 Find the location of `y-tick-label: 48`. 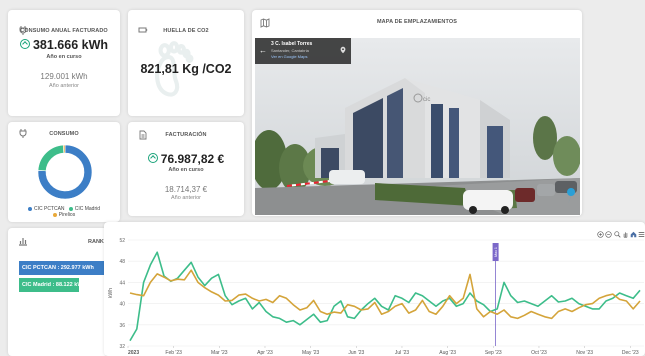

y-tick-label: 48 is located at coordinates (122, 262).